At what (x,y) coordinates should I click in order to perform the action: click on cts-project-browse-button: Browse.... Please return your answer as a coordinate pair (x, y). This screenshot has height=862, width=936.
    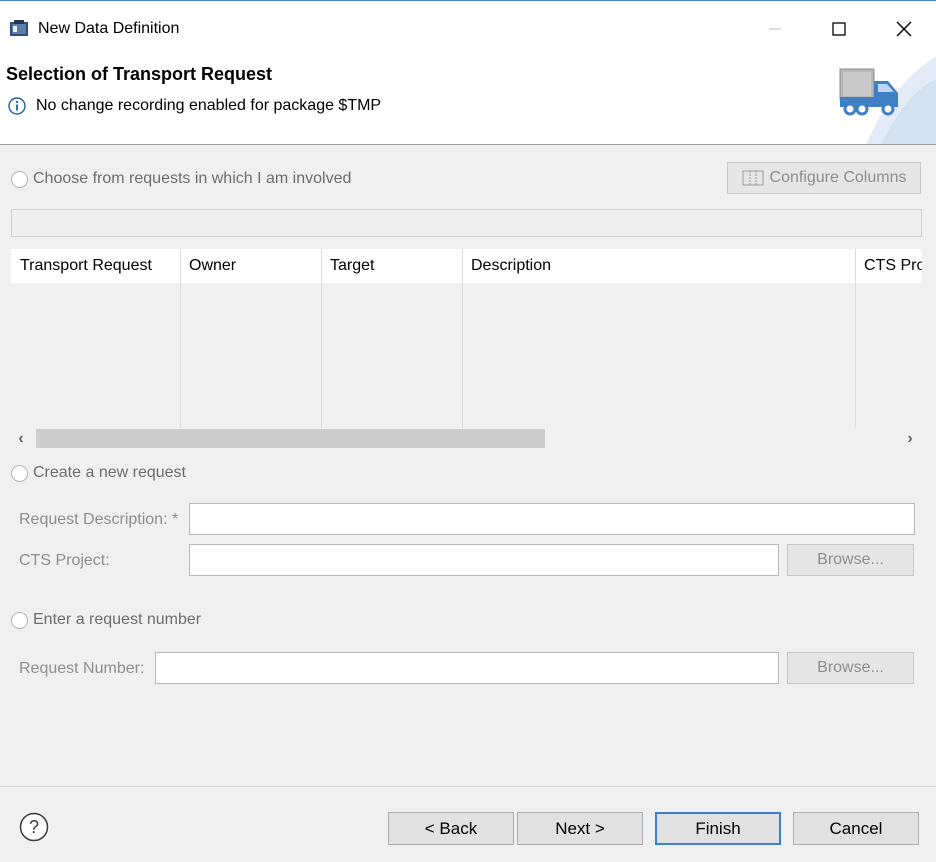
    Looking at the image, I should click on (850, 560).